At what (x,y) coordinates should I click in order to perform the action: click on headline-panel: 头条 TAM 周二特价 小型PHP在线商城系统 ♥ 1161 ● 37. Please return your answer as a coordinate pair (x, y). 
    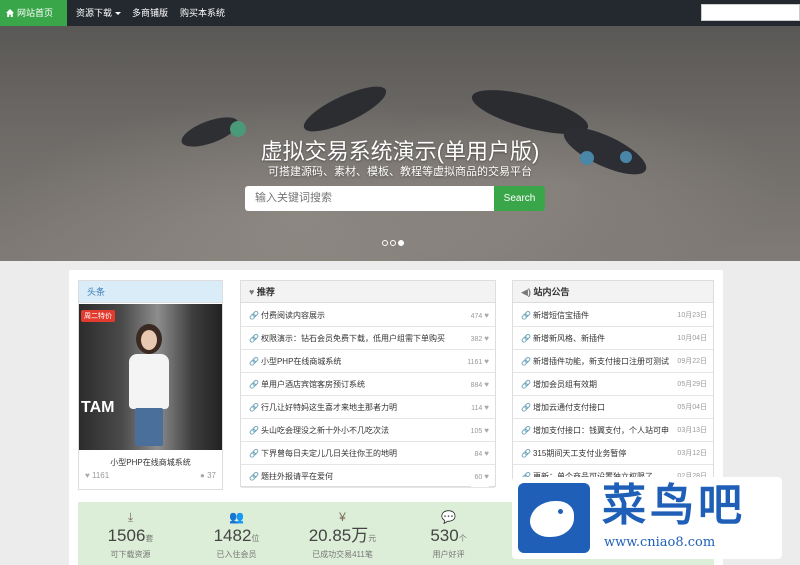
    Looking at the image, I should click on (150, 385).